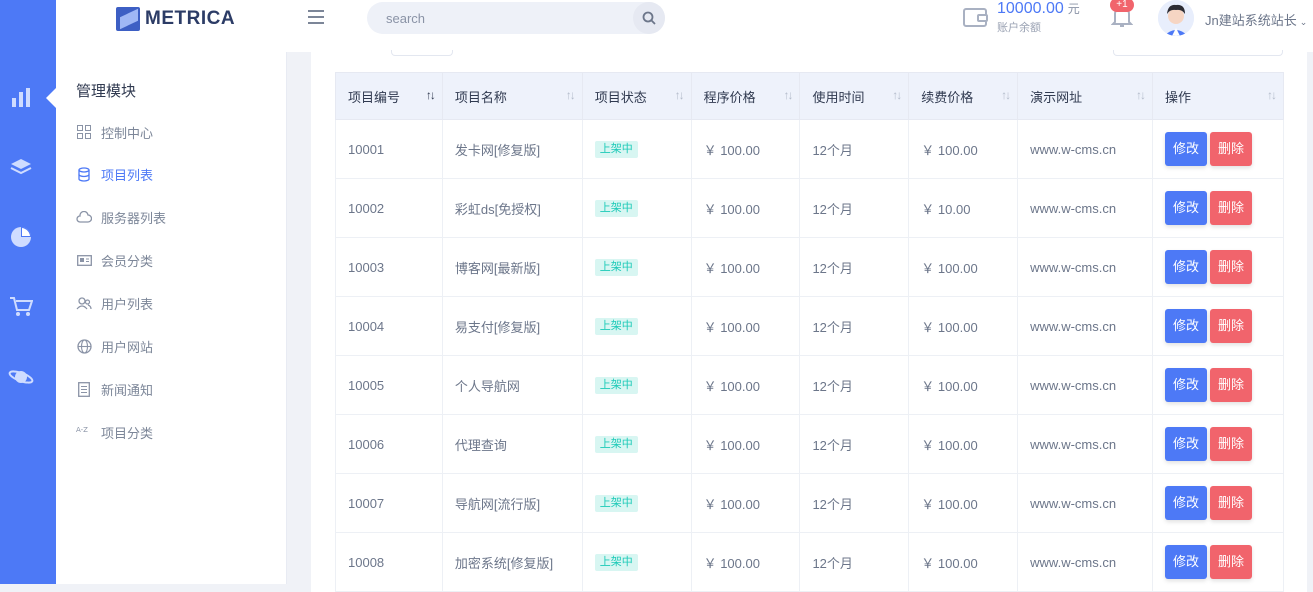  What do you see at coordinates (389, 96) in the screenshot?
I see `column-header-id: 项目编号 ↑↓` at bounding box center [389, 96].